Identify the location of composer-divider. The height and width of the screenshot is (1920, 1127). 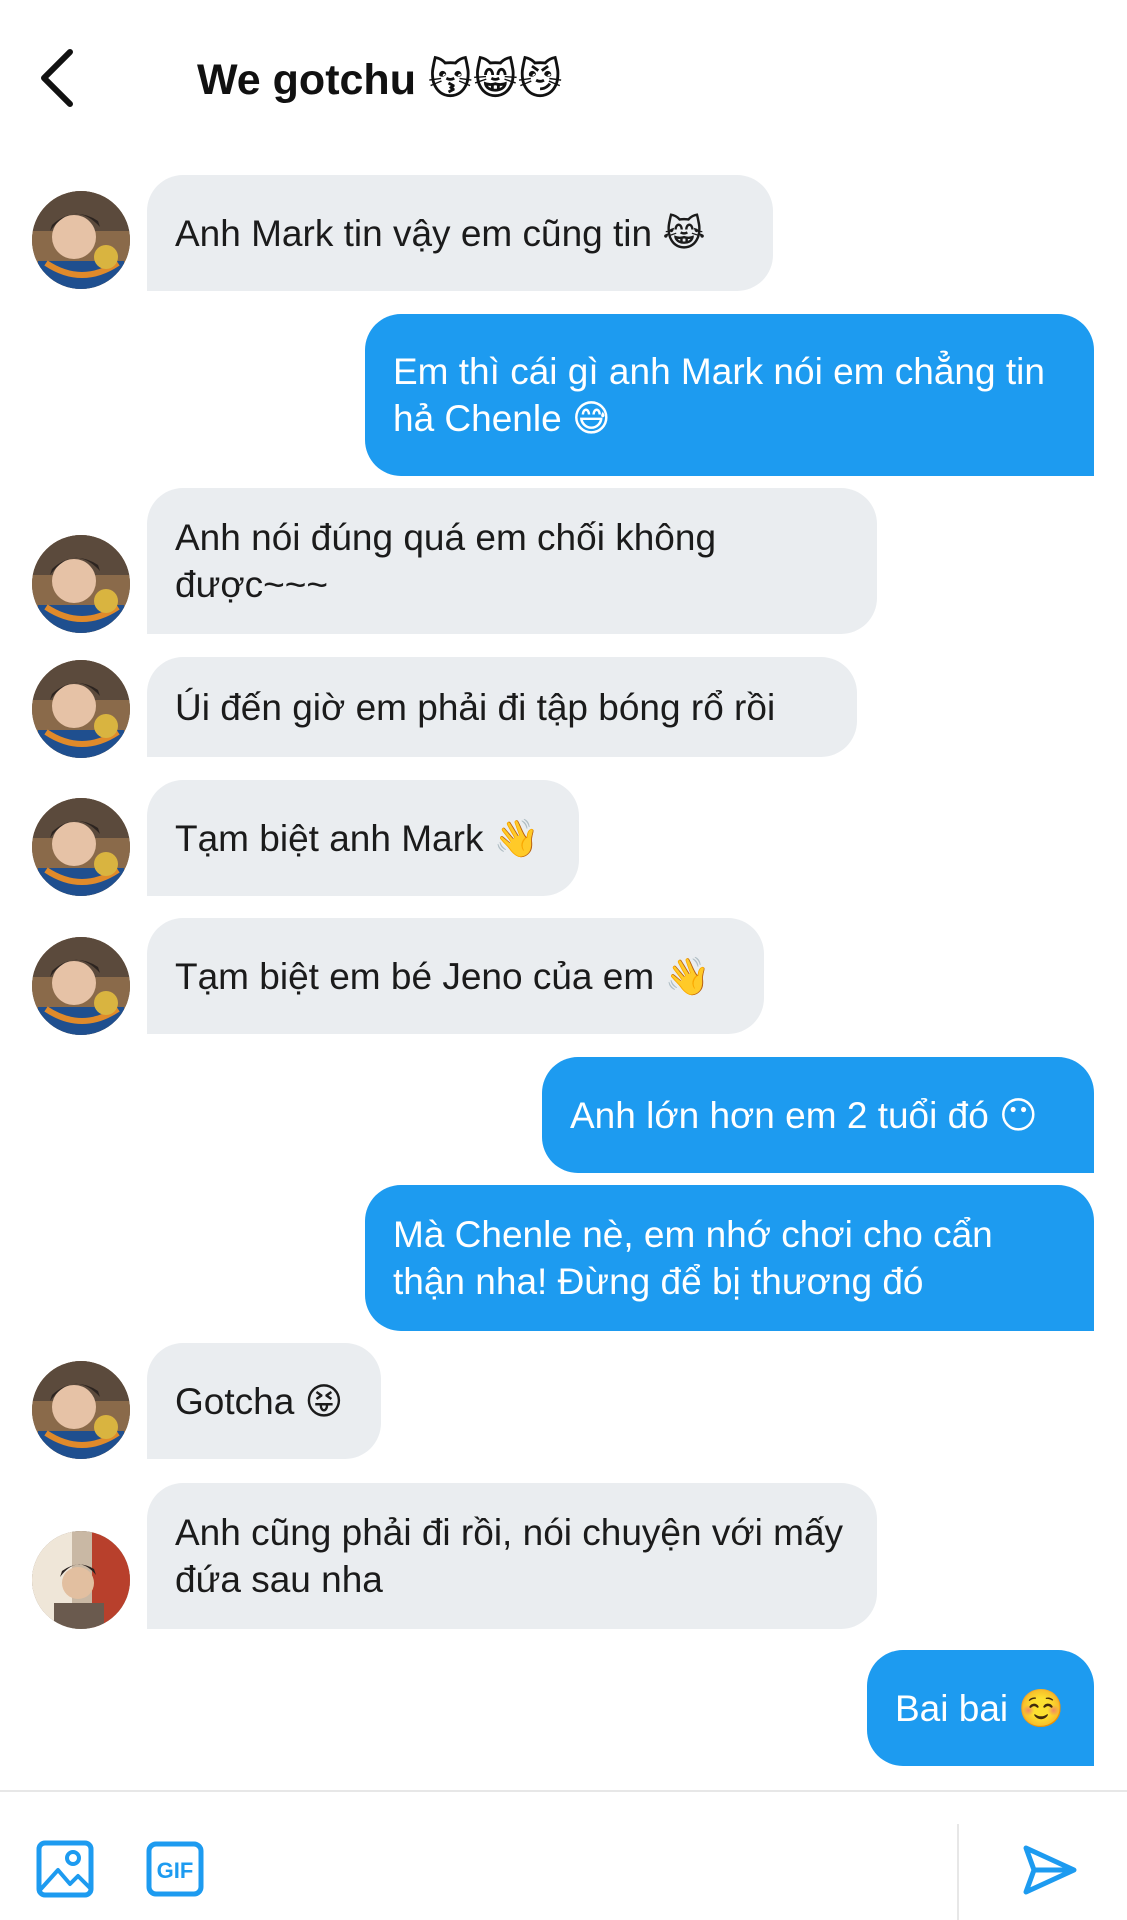
(563, 1791).